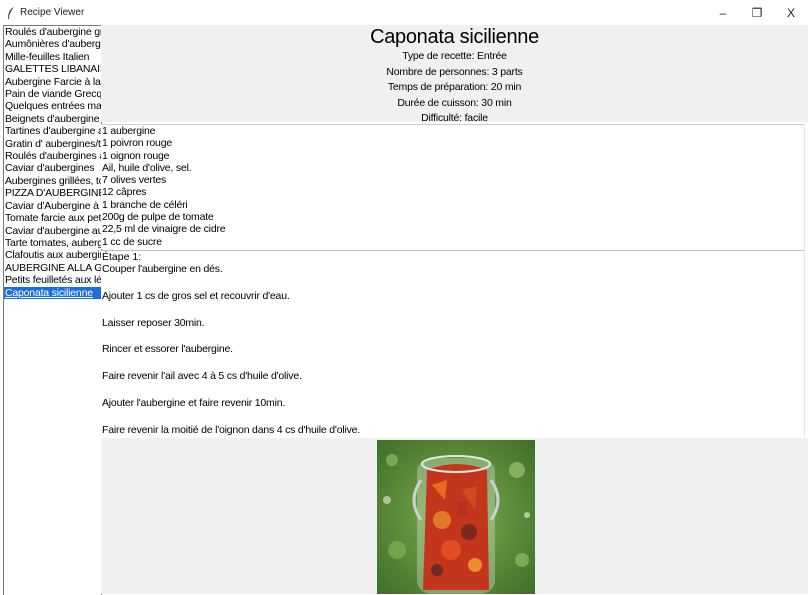 The height and width of the screenshot is (595, 808). I want to click on recipe-prep-time: Temps de préparation: 20 min, so click(454, 87).